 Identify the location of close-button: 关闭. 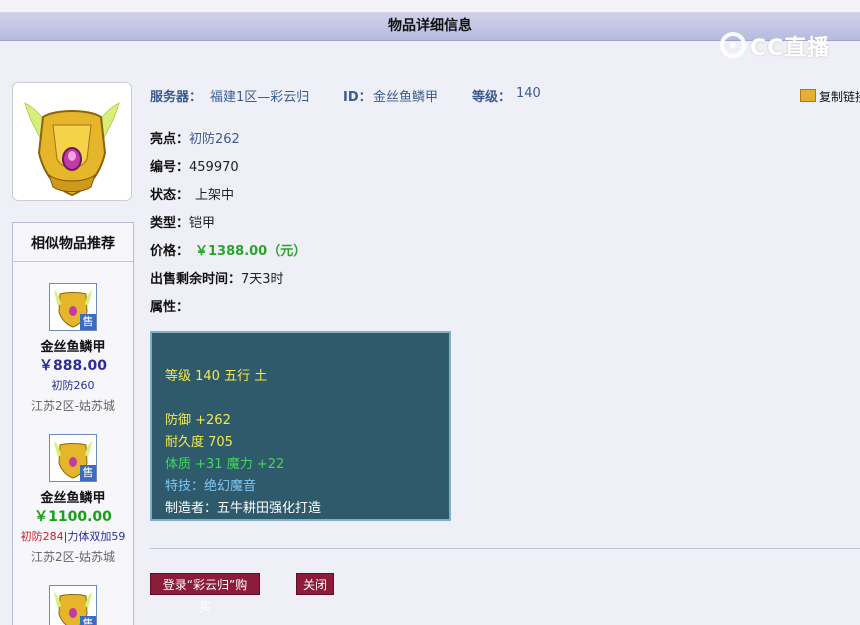
(315, 584).